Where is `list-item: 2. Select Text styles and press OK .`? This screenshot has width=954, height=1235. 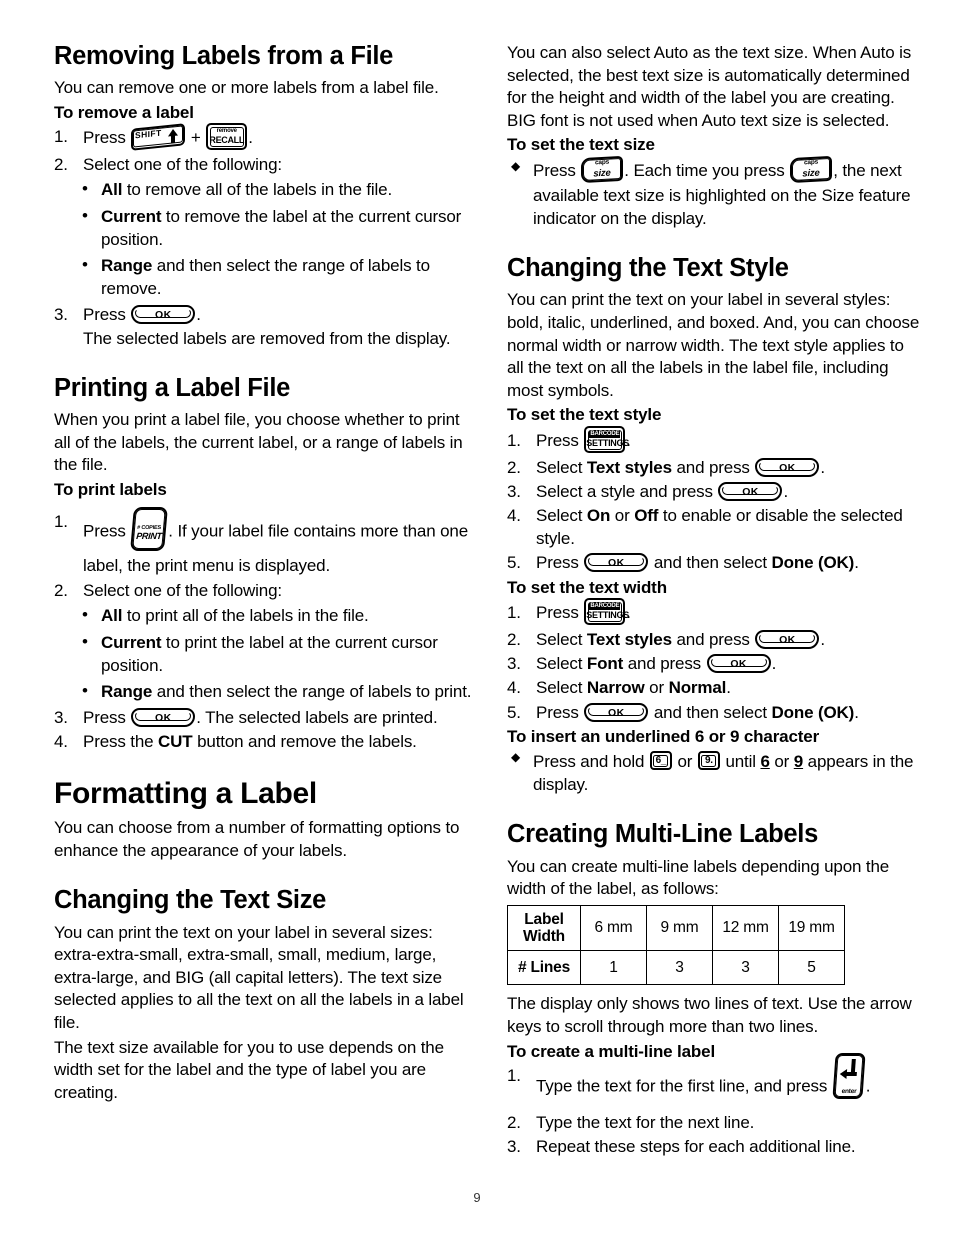 list-item: 2. Select Text styles and press OK . is located at coordinates (714, 639).